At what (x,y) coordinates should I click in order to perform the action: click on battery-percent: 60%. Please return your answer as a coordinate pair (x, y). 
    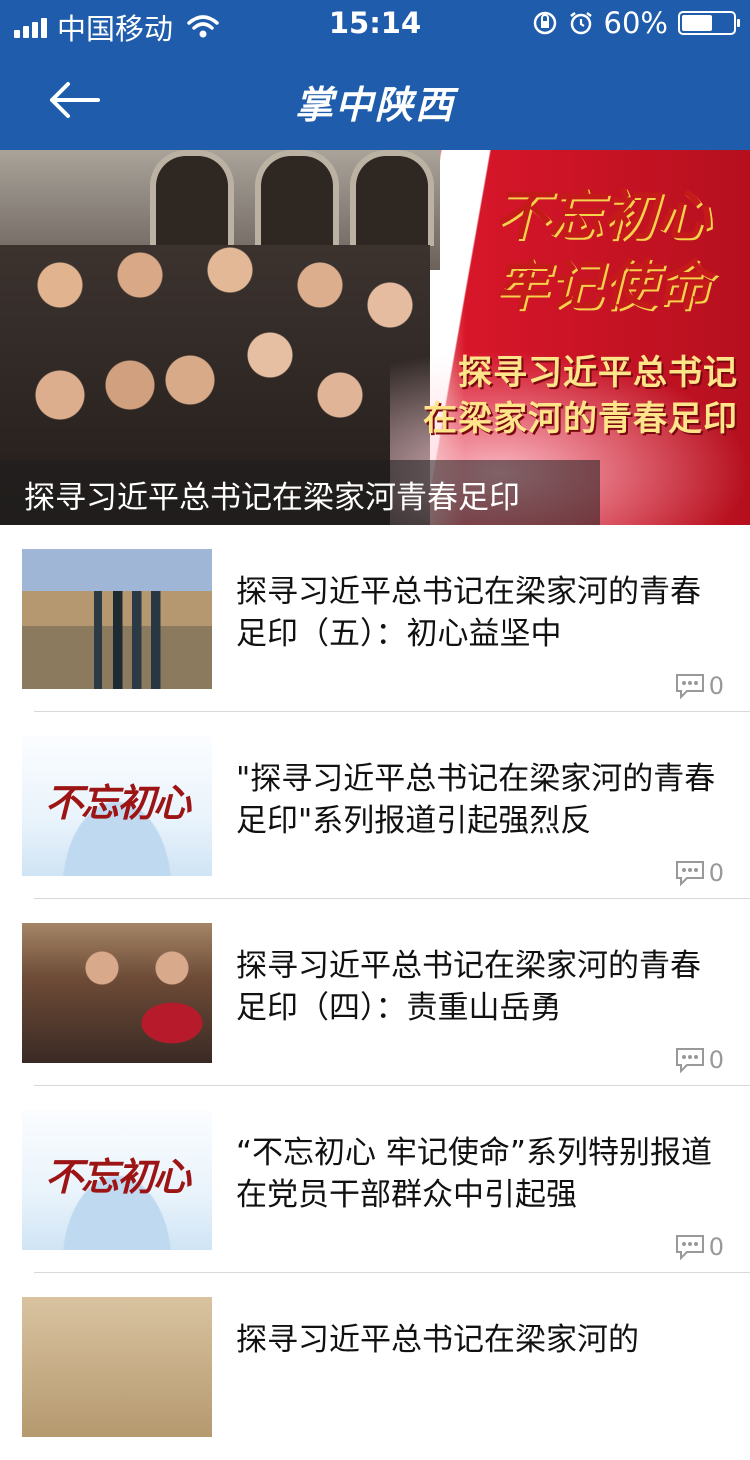
    Looking at the image, I should click on (635, 23).